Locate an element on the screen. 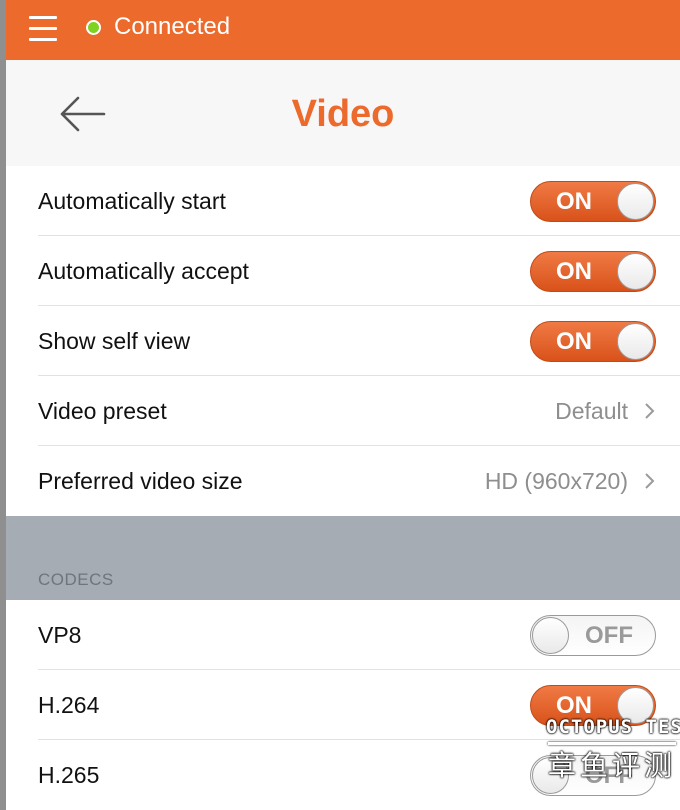 This screenshot has width=680, height=810. watermark-chinese-text: 章鱼评测 is located at coordinates (612, 765).